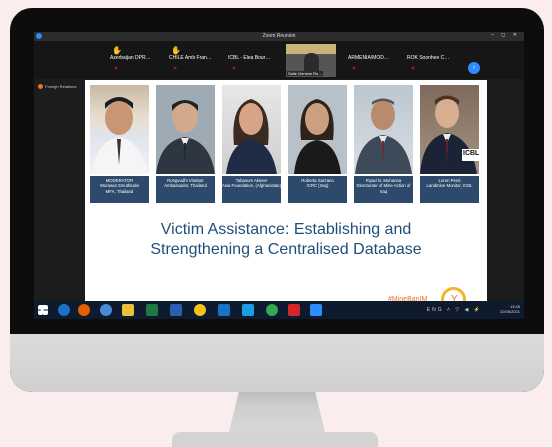 This screenshot has height=447, width=552. What do you see at coordinates (40, 87) in the screenshot?
I see `status-dot-icon` at bounding box center [40, 87].